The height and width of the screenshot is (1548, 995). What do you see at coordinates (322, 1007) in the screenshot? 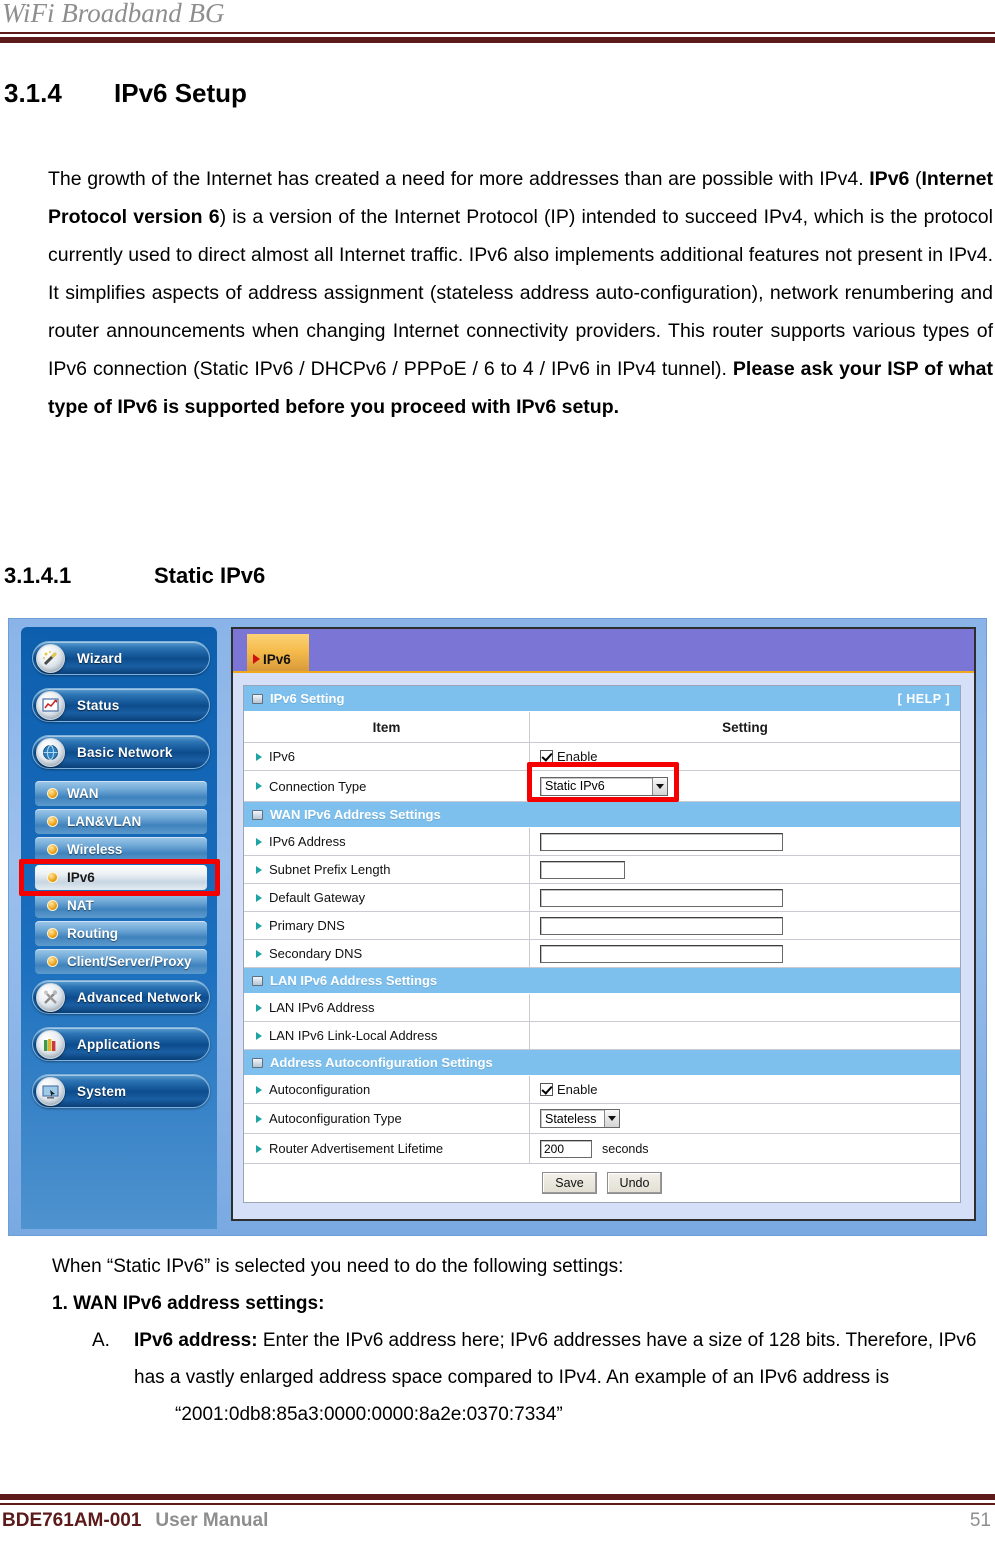
I see `row-label: LAN IPv6 Address` at bounding box center [322, 1007].